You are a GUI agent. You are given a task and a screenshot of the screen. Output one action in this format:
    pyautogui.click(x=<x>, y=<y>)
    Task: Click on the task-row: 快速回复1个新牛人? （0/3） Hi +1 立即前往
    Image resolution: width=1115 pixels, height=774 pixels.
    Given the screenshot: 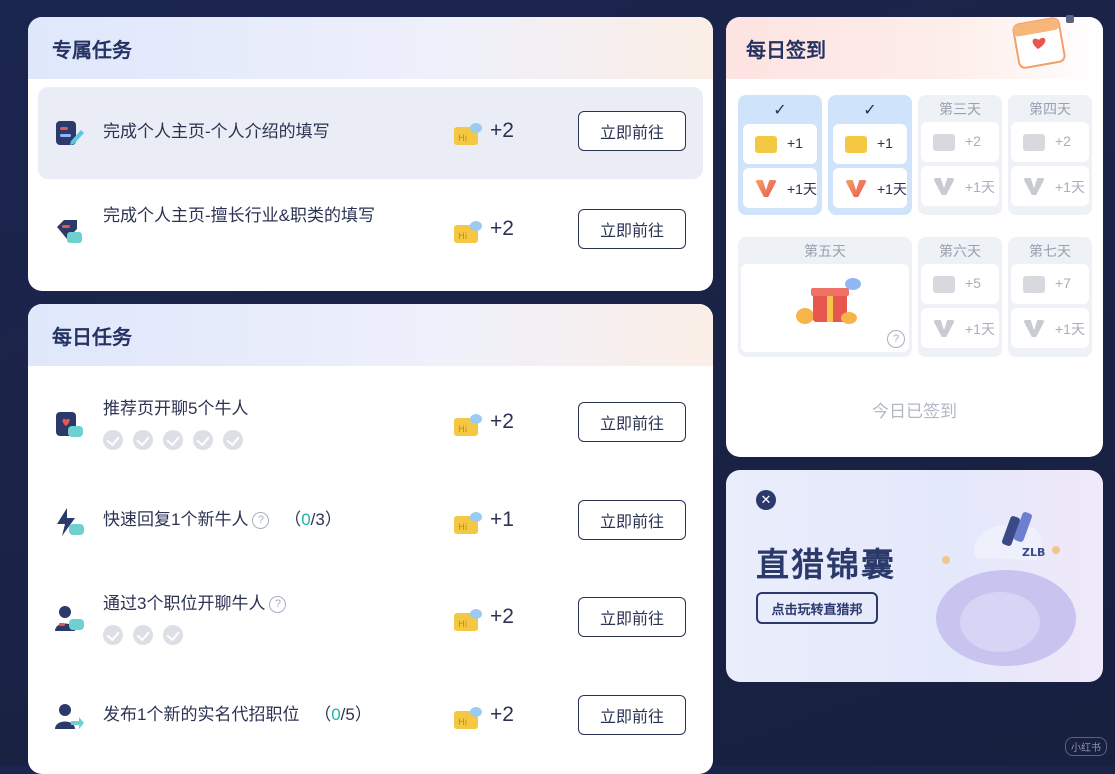 What is the action you would take?
    pyautogui.click(x=370, y=520)
    